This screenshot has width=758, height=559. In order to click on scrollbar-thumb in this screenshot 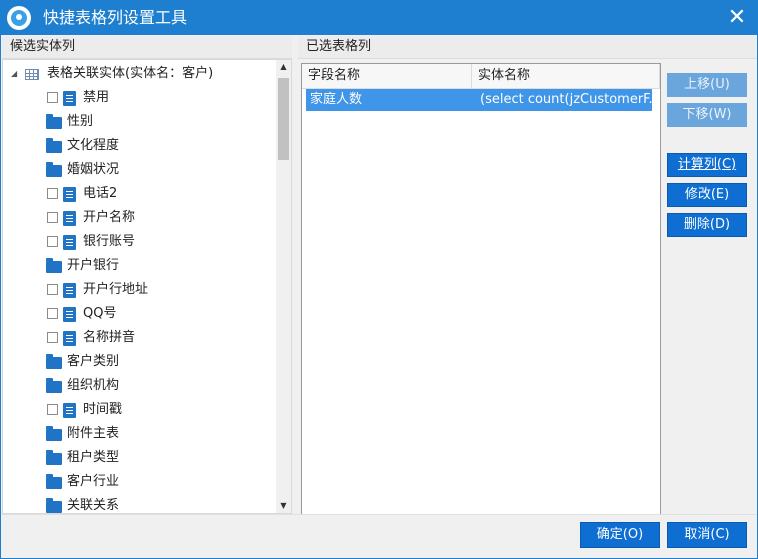, I will do `click(283, 119)`.